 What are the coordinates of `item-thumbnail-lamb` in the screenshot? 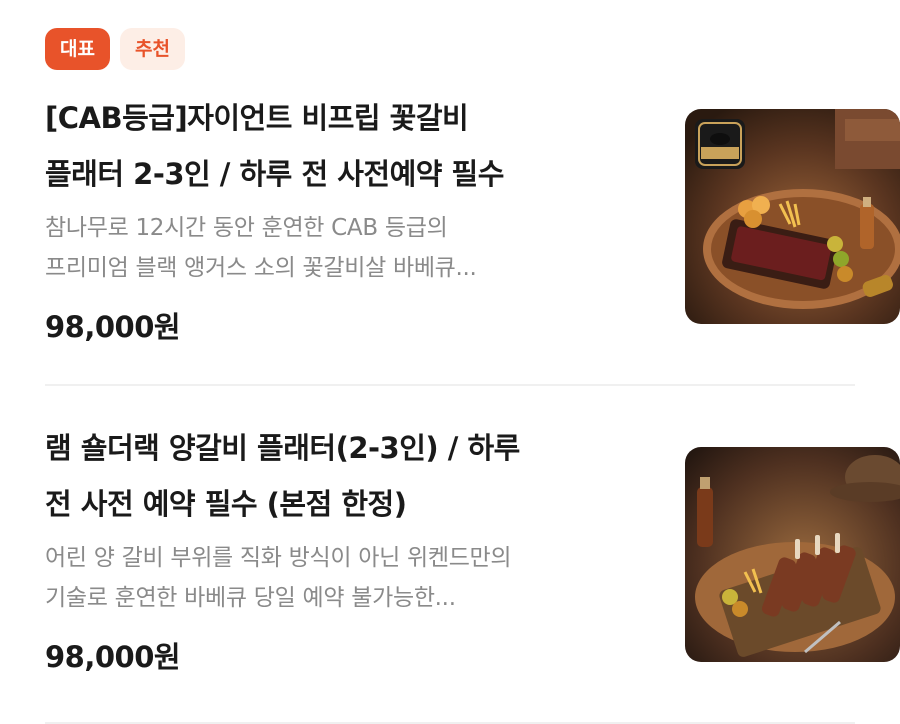 It's located at (792, 554).